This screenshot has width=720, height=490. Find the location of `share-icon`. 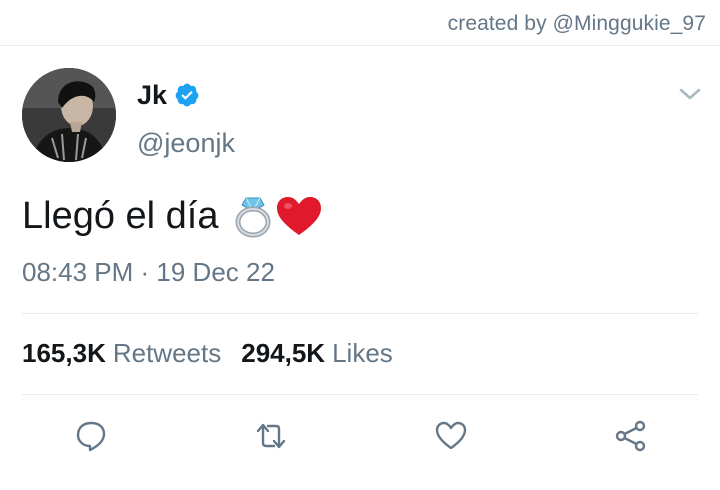

share-icon is located at coordinates (630, 436).